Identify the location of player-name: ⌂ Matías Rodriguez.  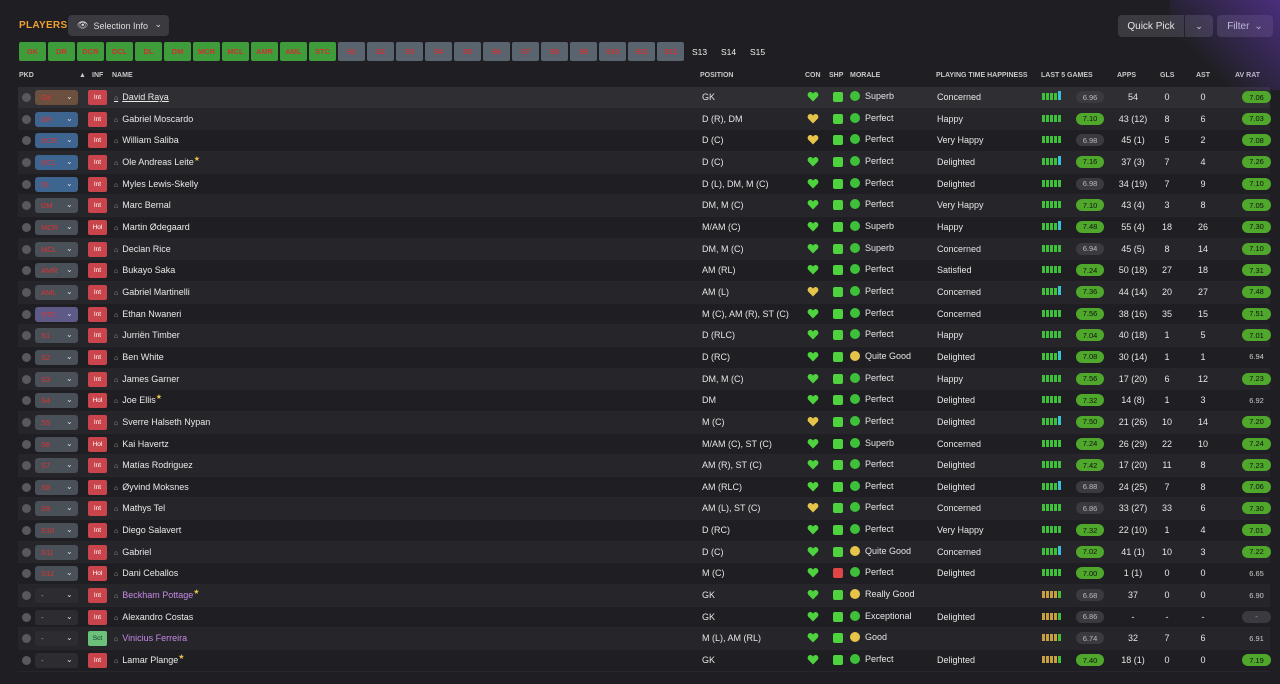
(153, 465).